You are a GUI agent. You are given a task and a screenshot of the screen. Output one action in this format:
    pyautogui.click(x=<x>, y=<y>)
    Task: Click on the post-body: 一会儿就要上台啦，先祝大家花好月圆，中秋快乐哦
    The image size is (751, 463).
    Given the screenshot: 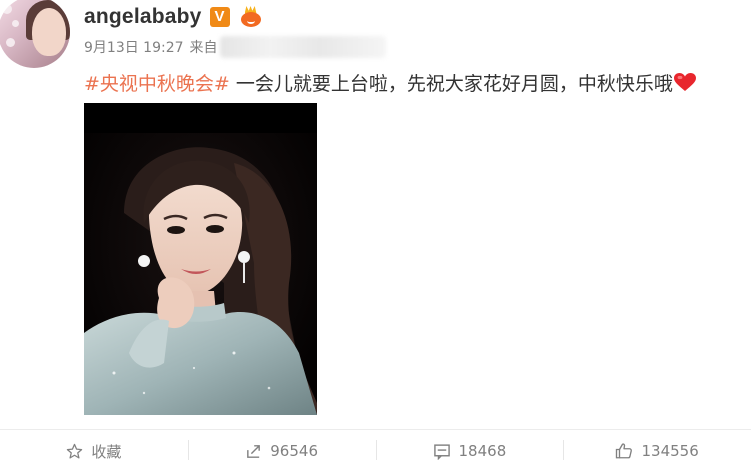 What is the action you would take?
    pyautogui.click(x=454, y=83)
    